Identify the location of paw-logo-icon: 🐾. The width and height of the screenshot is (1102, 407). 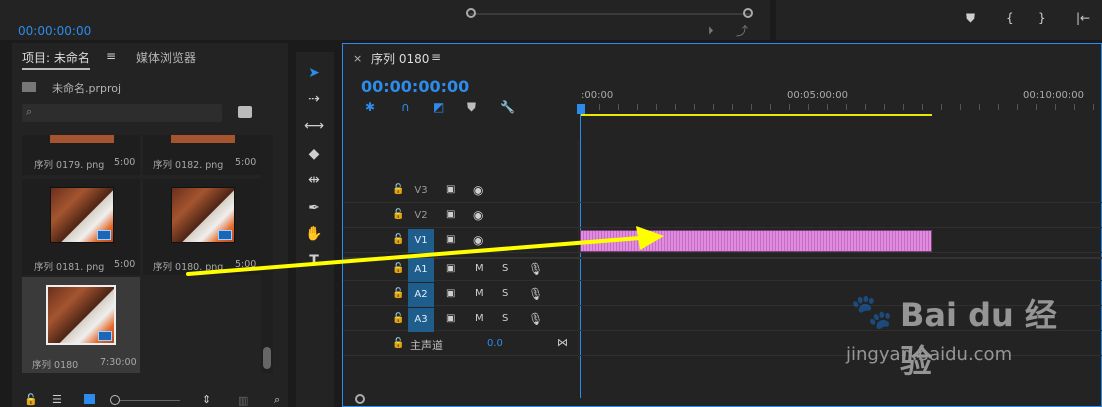
(872, 312).